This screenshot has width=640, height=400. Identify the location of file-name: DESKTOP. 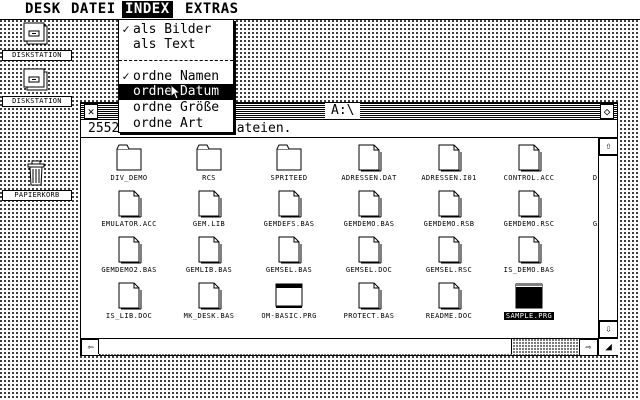
(595, 178).